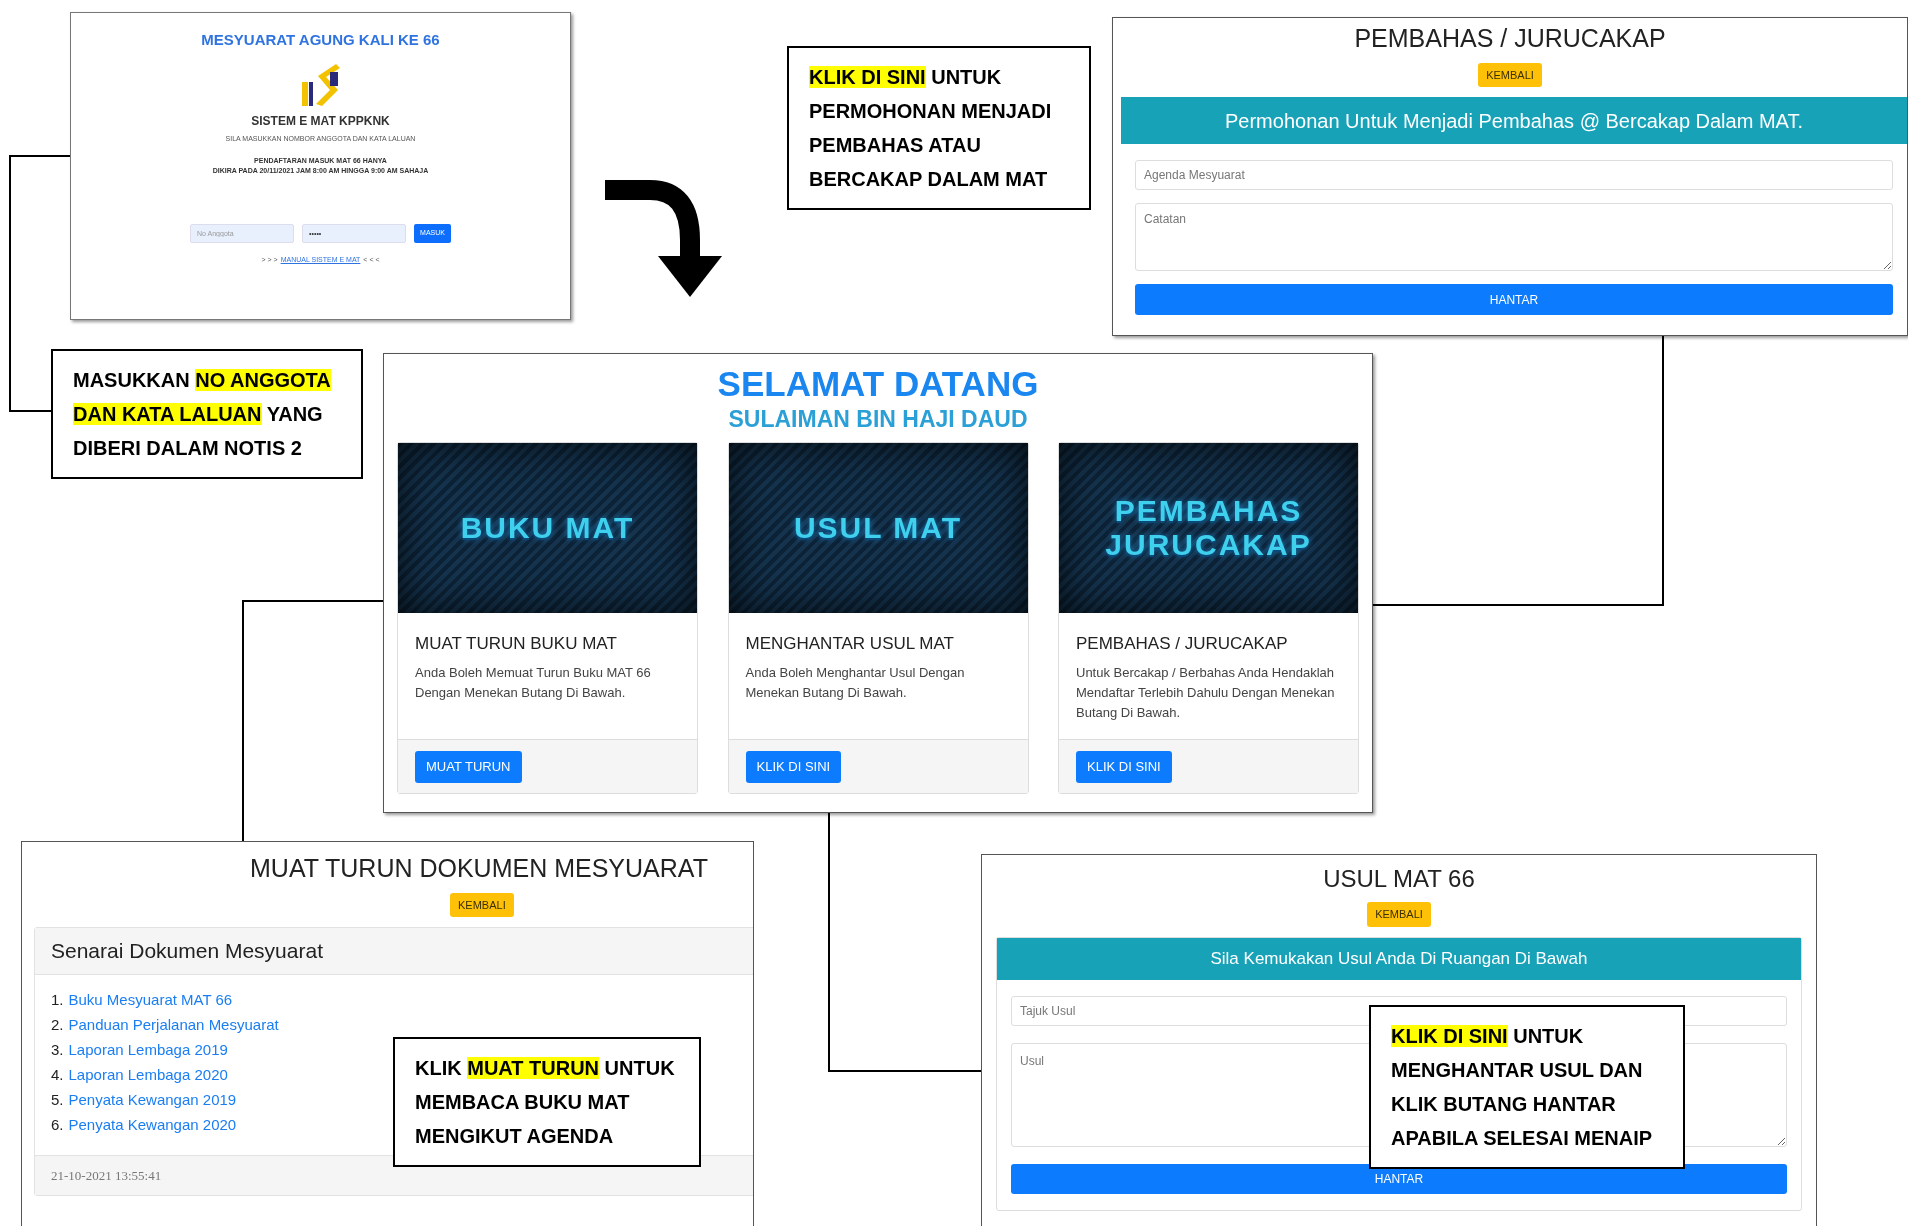 This screenshot has width=1908, height=1226. What do you see at coordinates (320, 121) in the screenshot?
I see `system-name: SISTEM E MAT KPPKNK` at bounding box center [320, 121].